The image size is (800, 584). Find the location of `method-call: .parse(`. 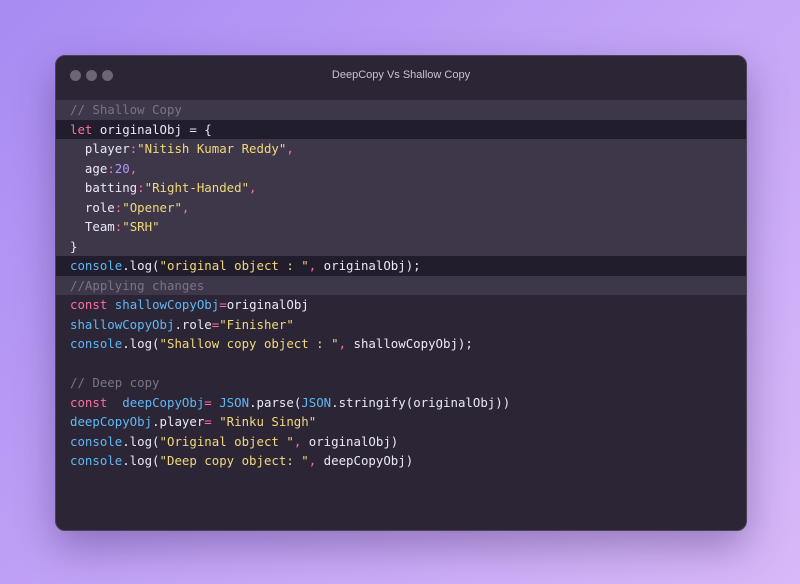

method-call: .parse( is located at coordinates (275, 402).